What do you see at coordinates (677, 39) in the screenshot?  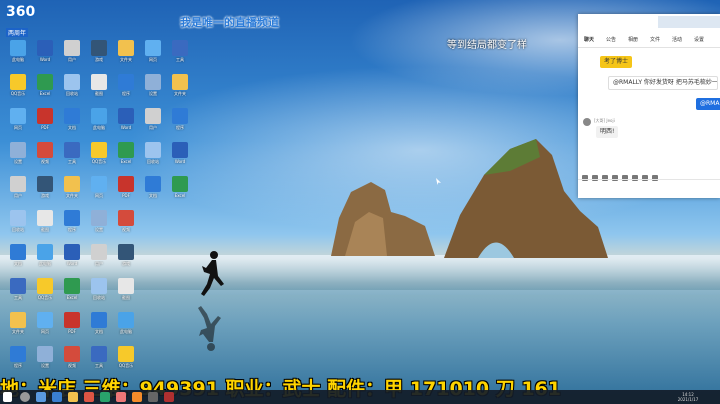 I see `tab-activity: 活动` at bounding box center [677, 39].